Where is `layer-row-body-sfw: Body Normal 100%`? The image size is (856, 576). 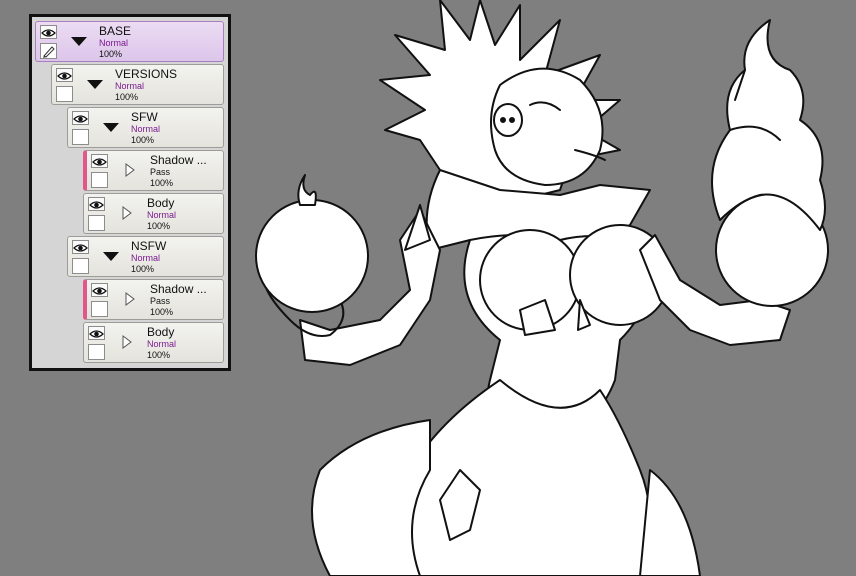
layer-row-body-sfw: Body Normal 100% is located at coordinates (153, 213).